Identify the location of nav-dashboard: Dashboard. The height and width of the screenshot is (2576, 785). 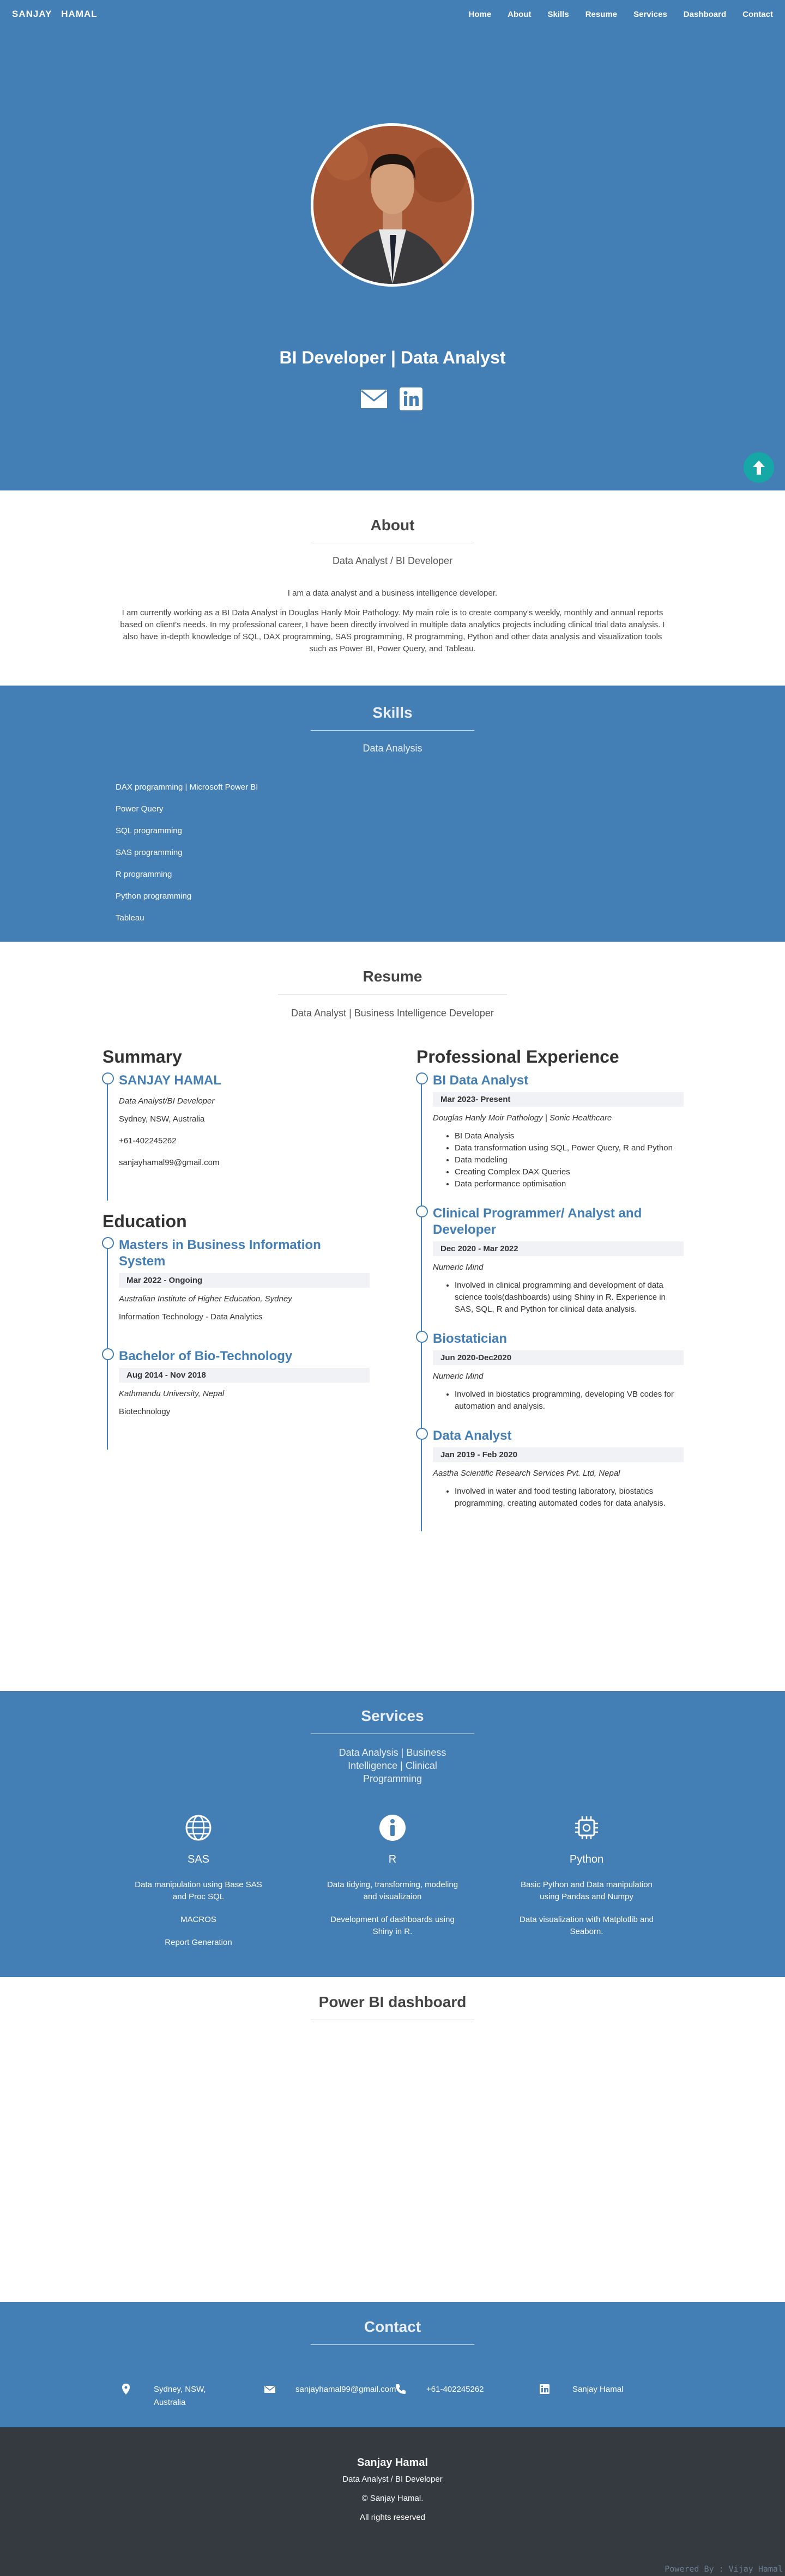
(705, 14).